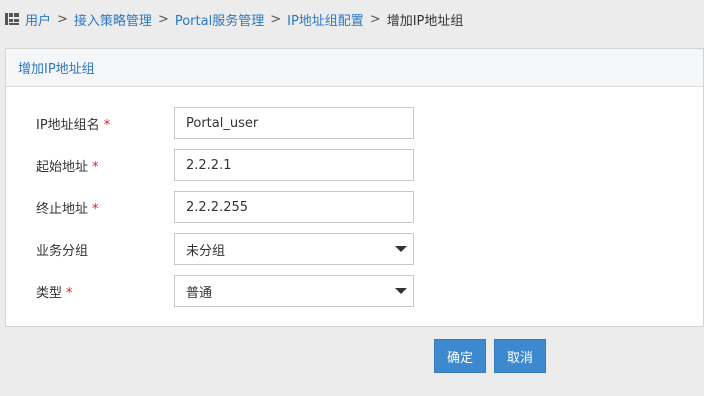  I want to click on end-address-input: 2.2.2.255, so click(294, 207).